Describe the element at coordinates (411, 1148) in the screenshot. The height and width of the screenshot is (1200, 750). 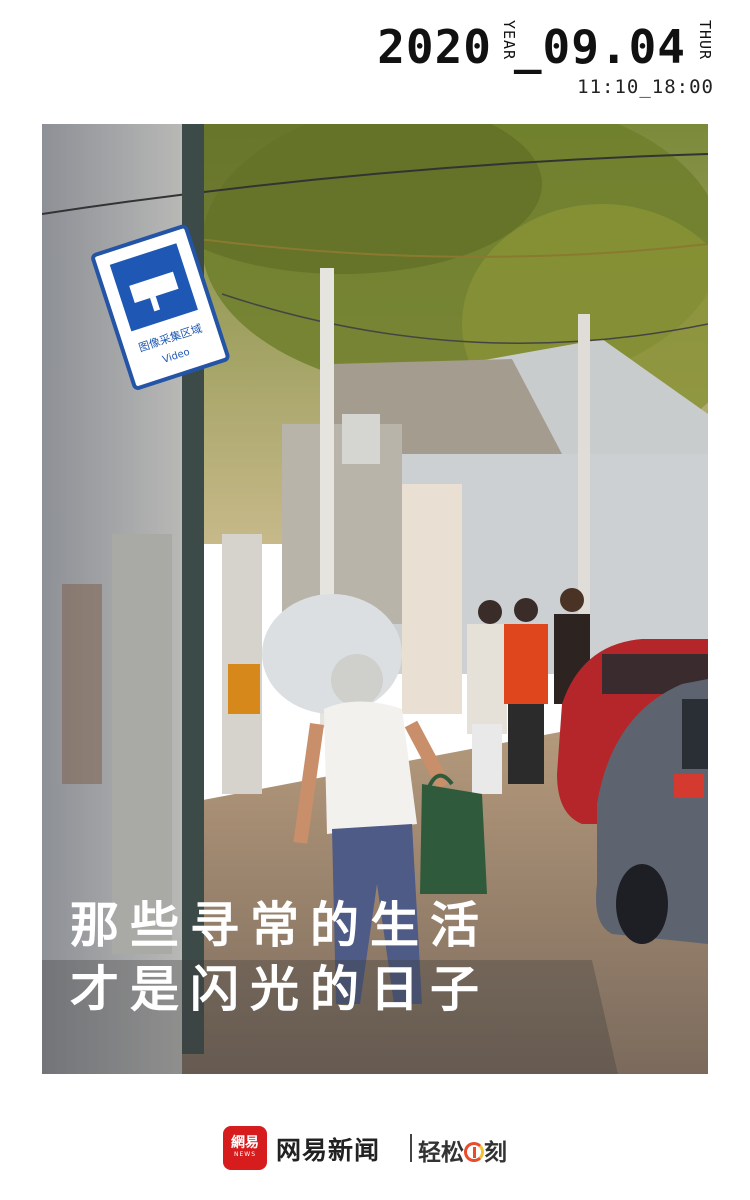
I see `brand-divider` at that location.